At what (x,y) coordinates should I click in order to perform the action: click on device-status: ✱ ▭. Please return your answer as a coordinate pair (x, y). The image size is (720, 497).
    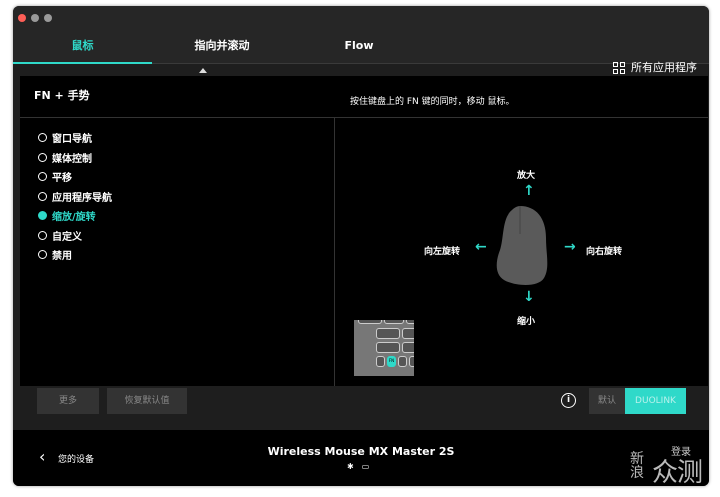
    Looking at the image, I should click on (358, 466).